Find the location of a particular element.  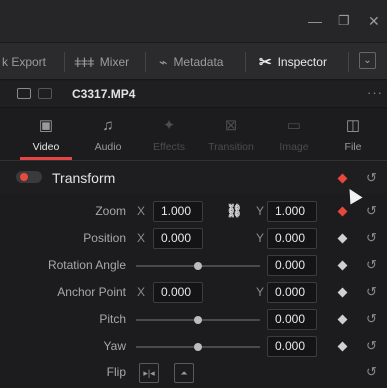

mixer-label: Mixer is located at coordinates (114, 62).